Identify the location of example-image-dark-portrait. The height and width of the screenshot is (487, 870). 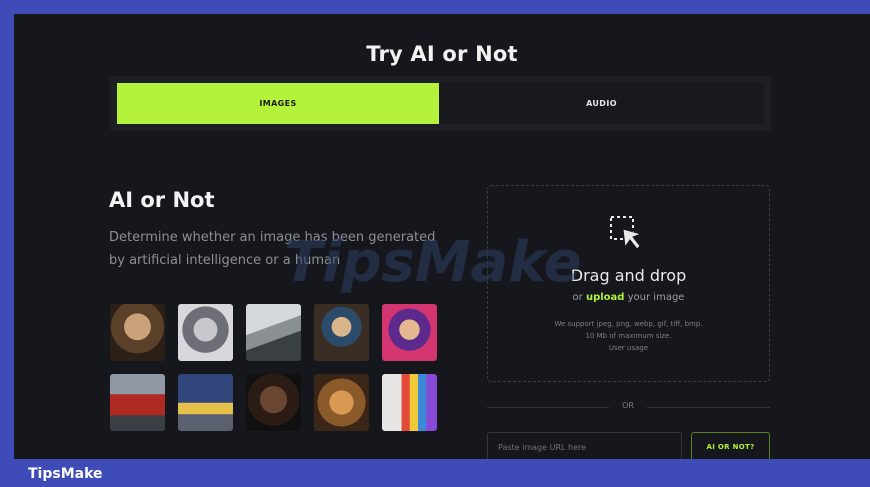
(273, 402).